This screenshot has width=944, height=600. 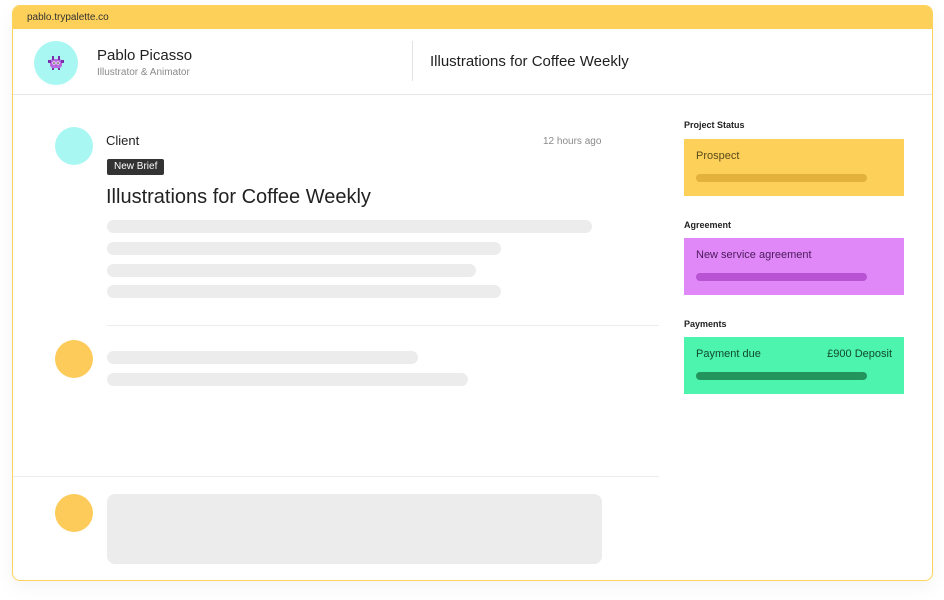 I want to click on client-avatar, so click(x=74, y=146).